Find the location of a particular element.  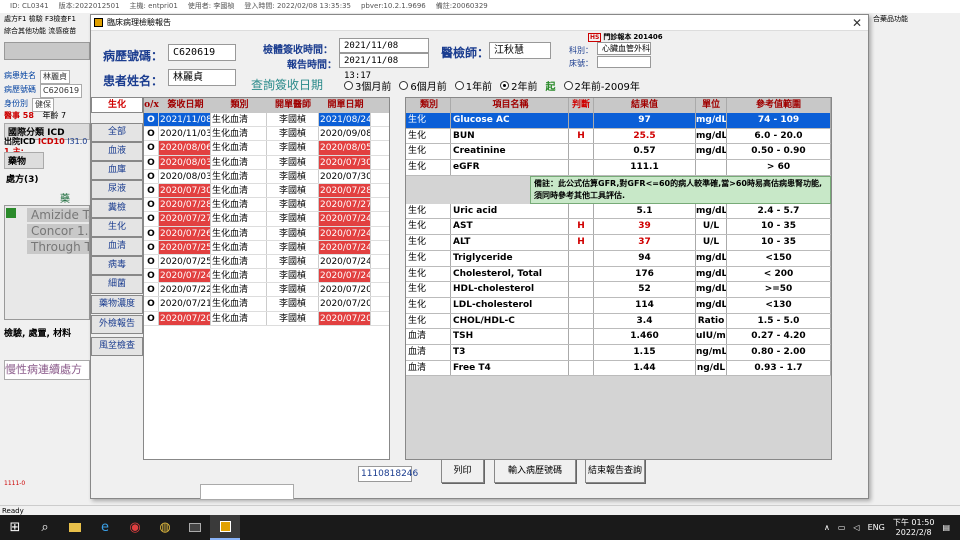

side-tab: 藥物濃度 is located at coordinates (117, 304).